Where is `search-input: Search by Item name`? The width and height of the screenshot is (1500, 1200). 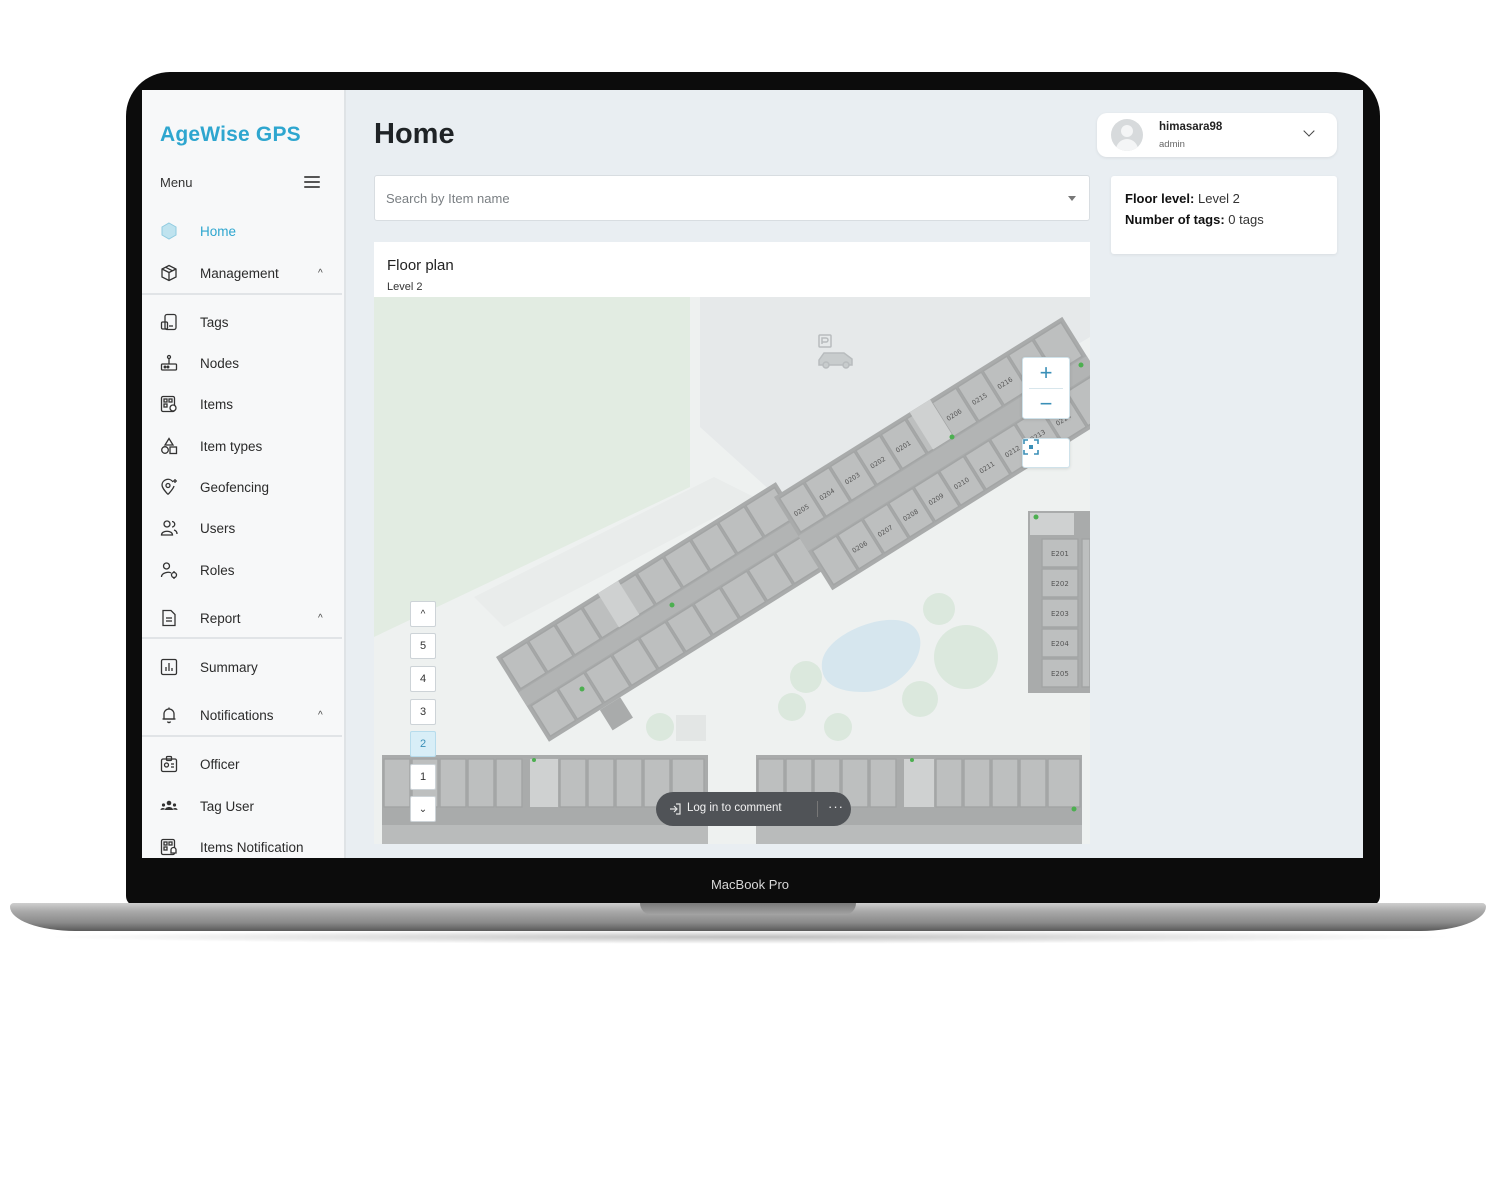 search-input: Search by Item name is located at coordinates (732, 198).